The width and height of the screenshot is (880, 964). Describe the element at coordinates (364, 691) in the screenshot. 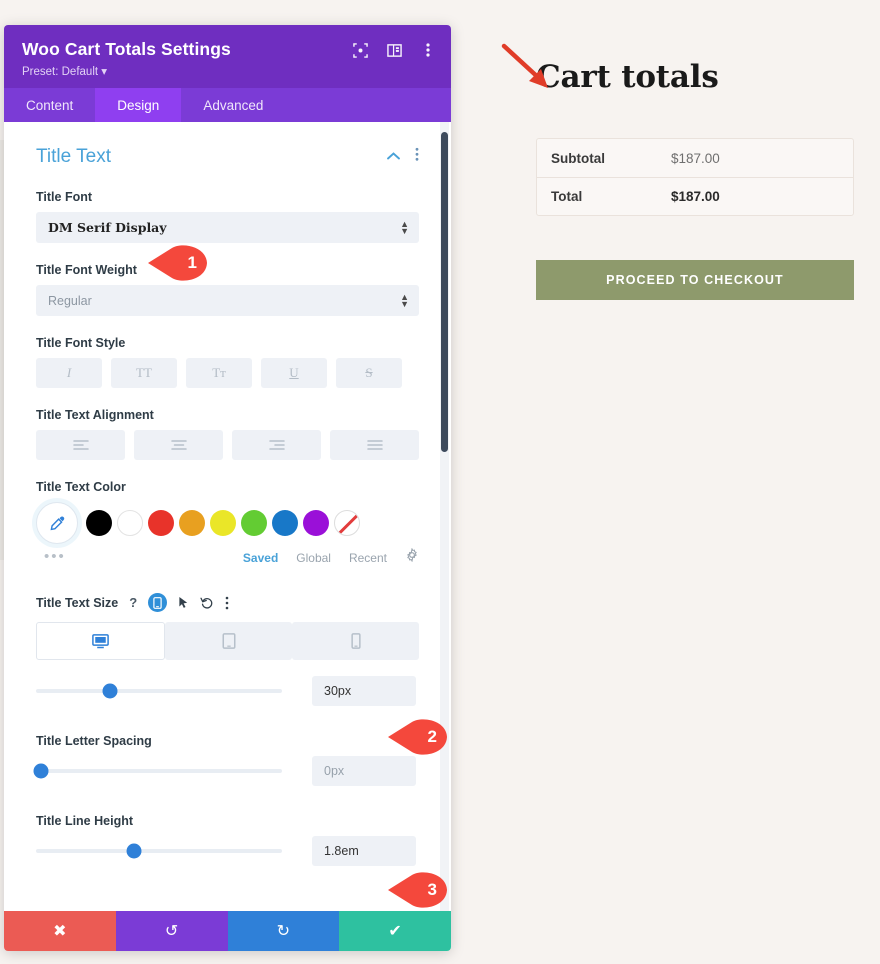

I see `title-text-size-input: 30px` at that location.